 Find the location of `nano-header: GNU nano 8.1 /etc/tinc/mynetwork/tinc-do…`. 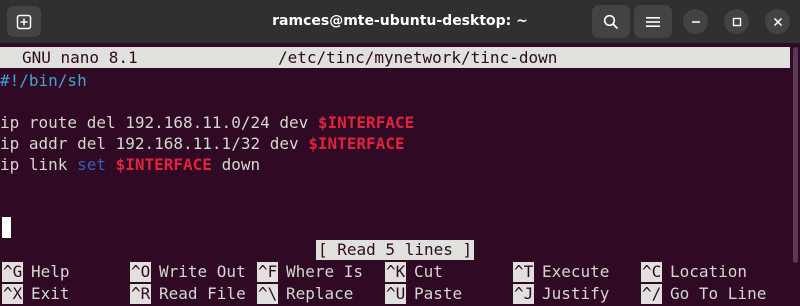

nano-header: GNU nano 8.1 /etc/tinc/mynetwork/tinc-do… is located at coordinates (395, 57).